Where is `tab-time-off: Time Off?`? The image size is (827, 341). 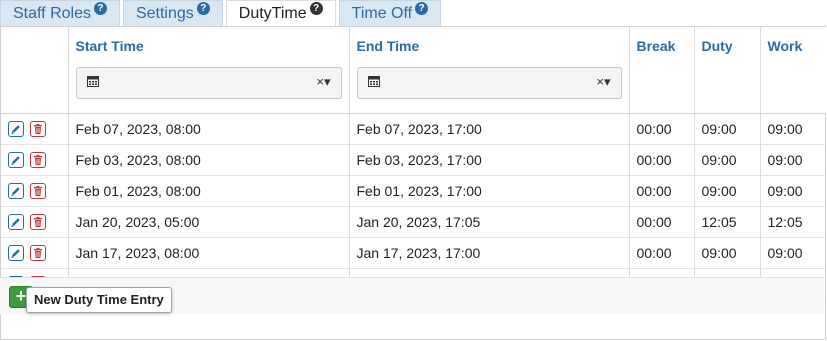 tab-time-off: Time Off? is located at coordinates (390, 13).